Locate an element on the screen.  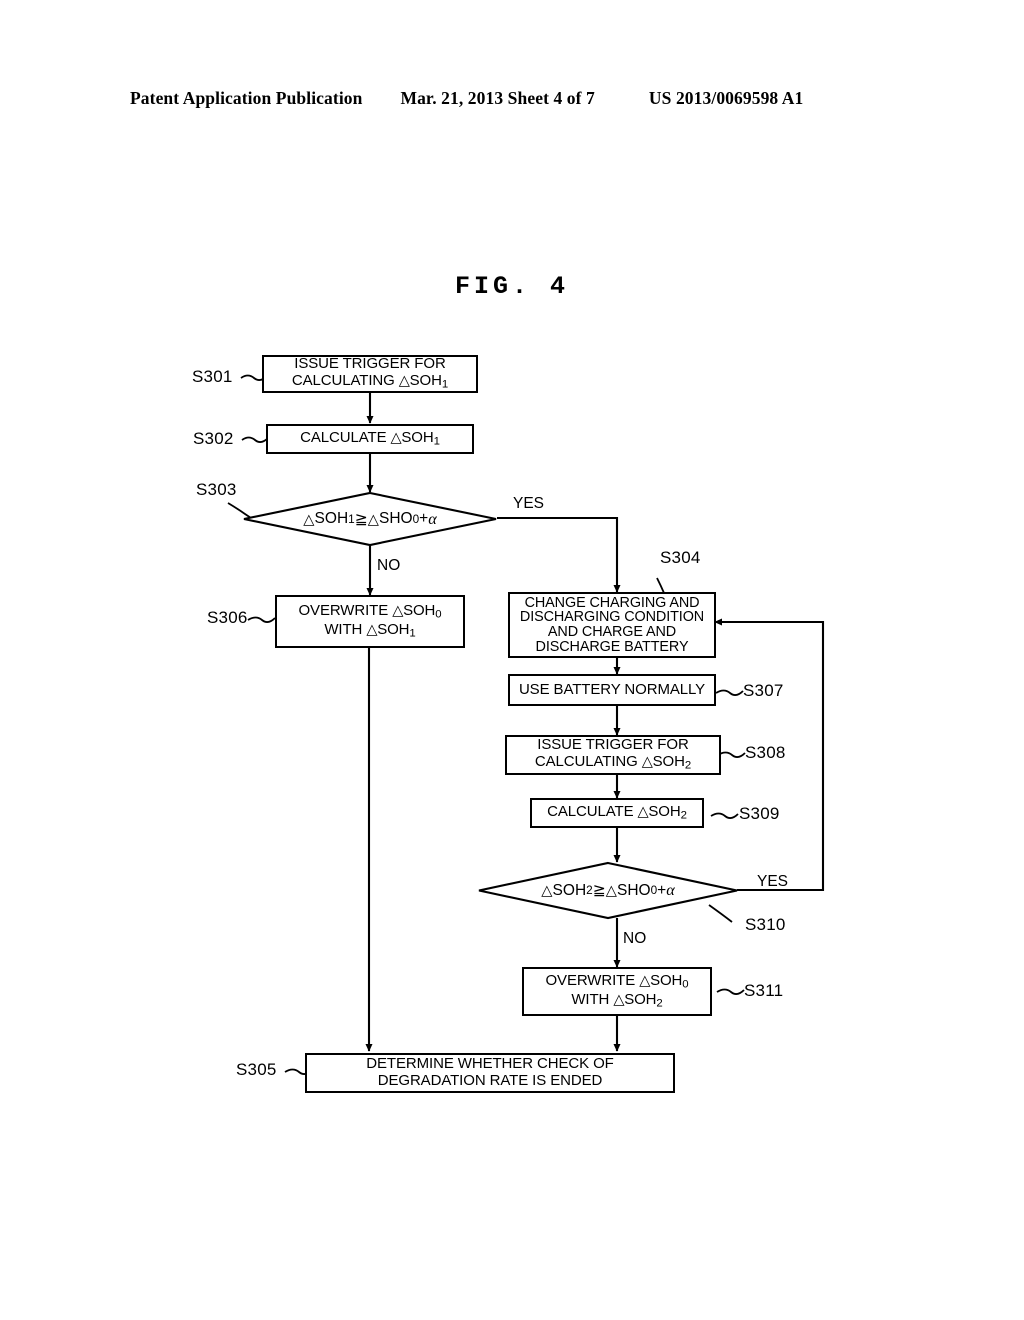
flow-node-s306: OVERWRITE △SOH0 WITH △SOH1 is located at coordinates (370, 621).